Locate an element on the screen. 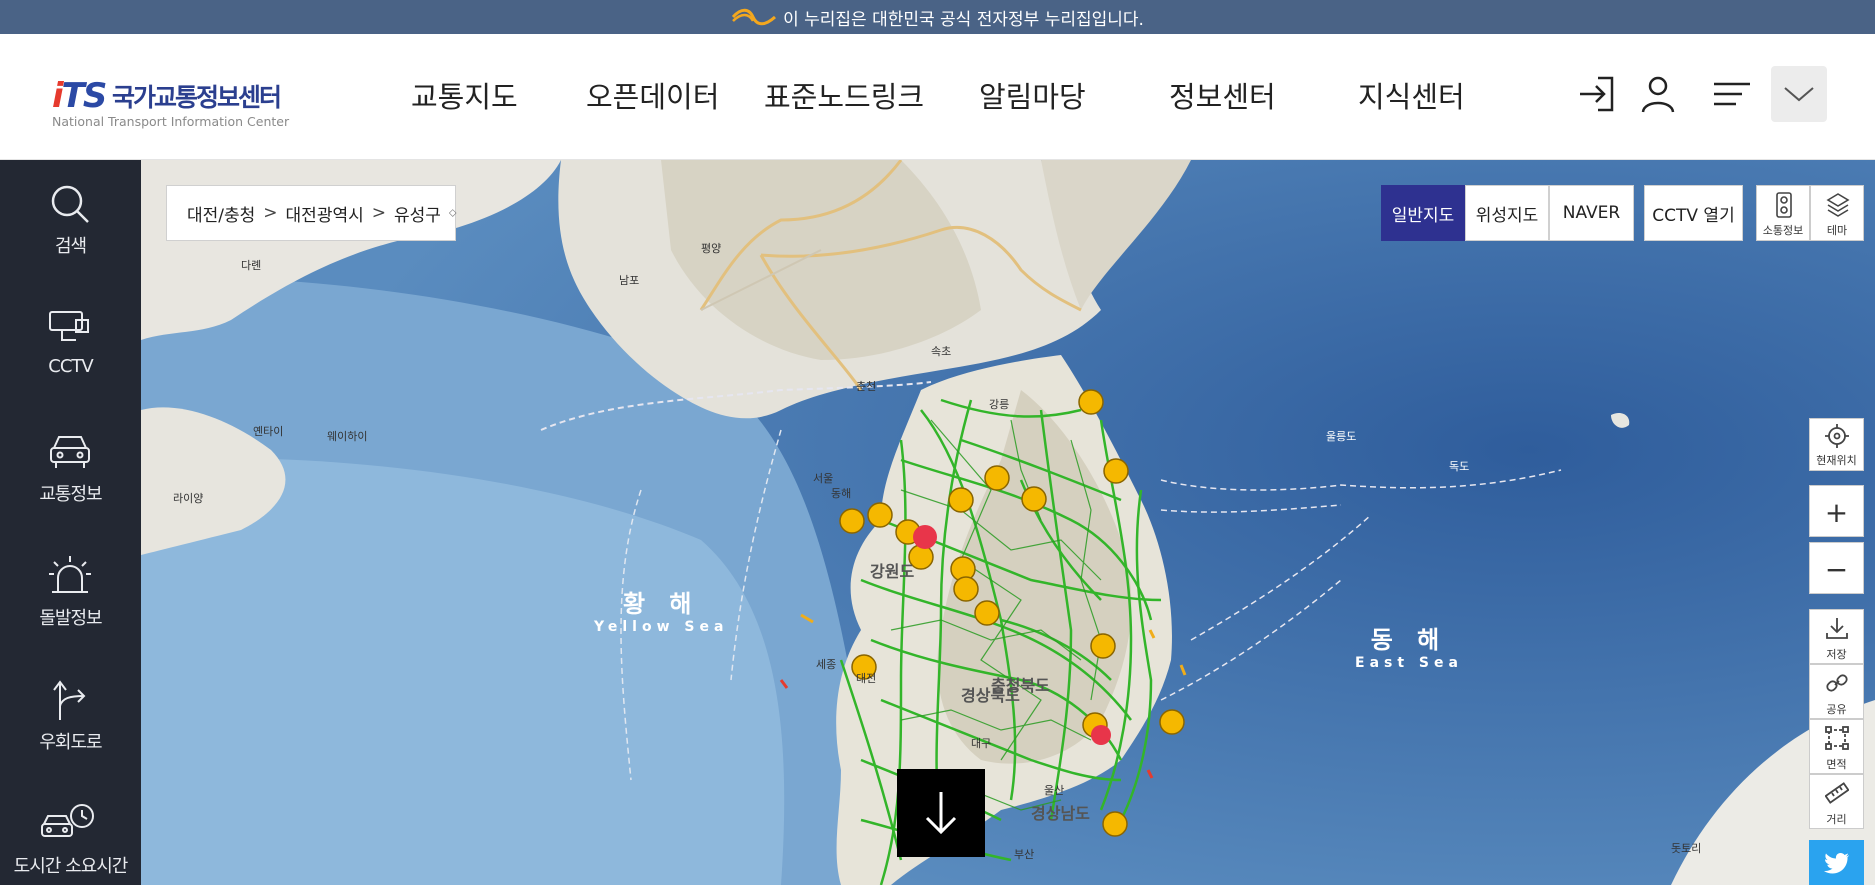 The image size is (1875, 890). twitter-share-button is located at coordinates (1836, 862).